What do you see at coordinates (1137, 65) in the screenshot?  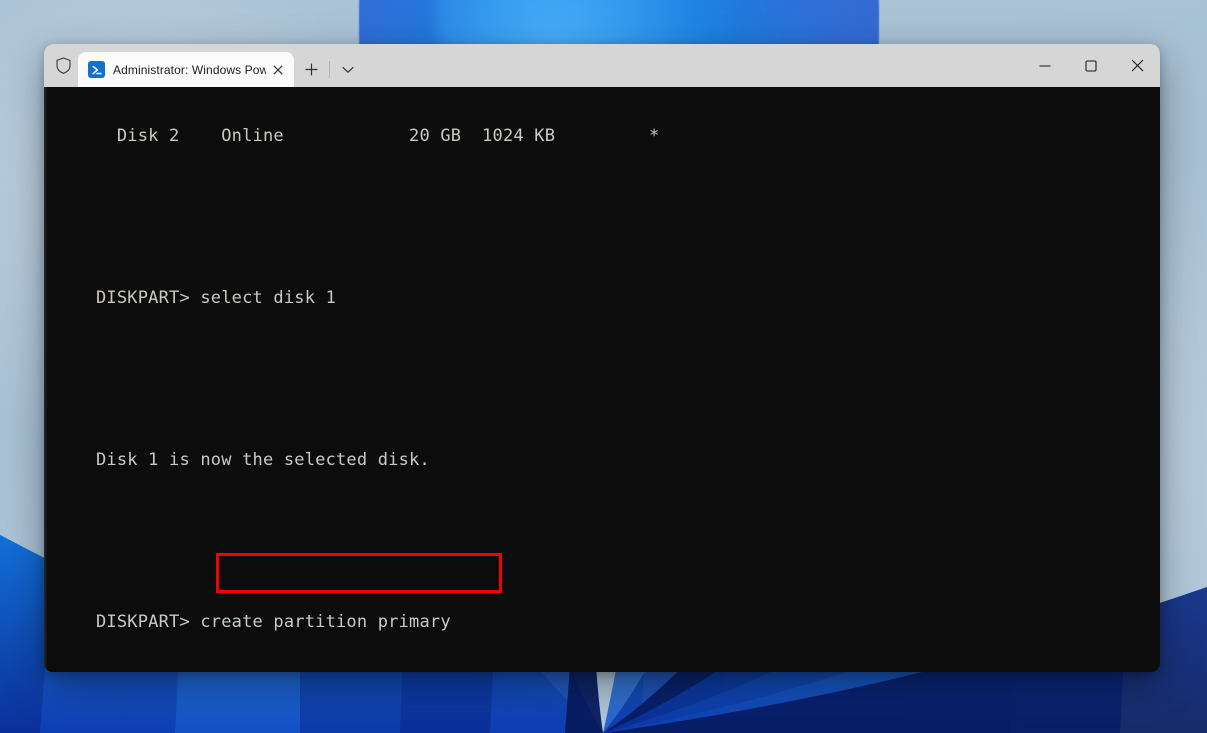 I see `close-icon` at bounding box center [1137, 65].